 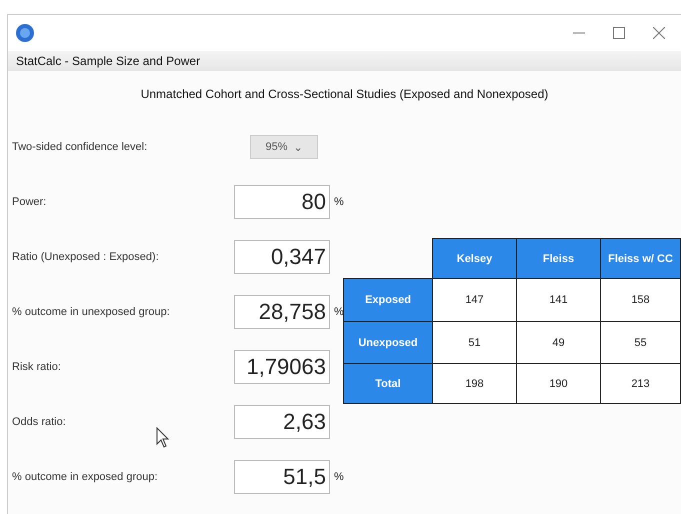 What do you see at coordinates (558, 258) in the screenshot?
I see `column-header: Fleiss` at bounding box center [558, 258].